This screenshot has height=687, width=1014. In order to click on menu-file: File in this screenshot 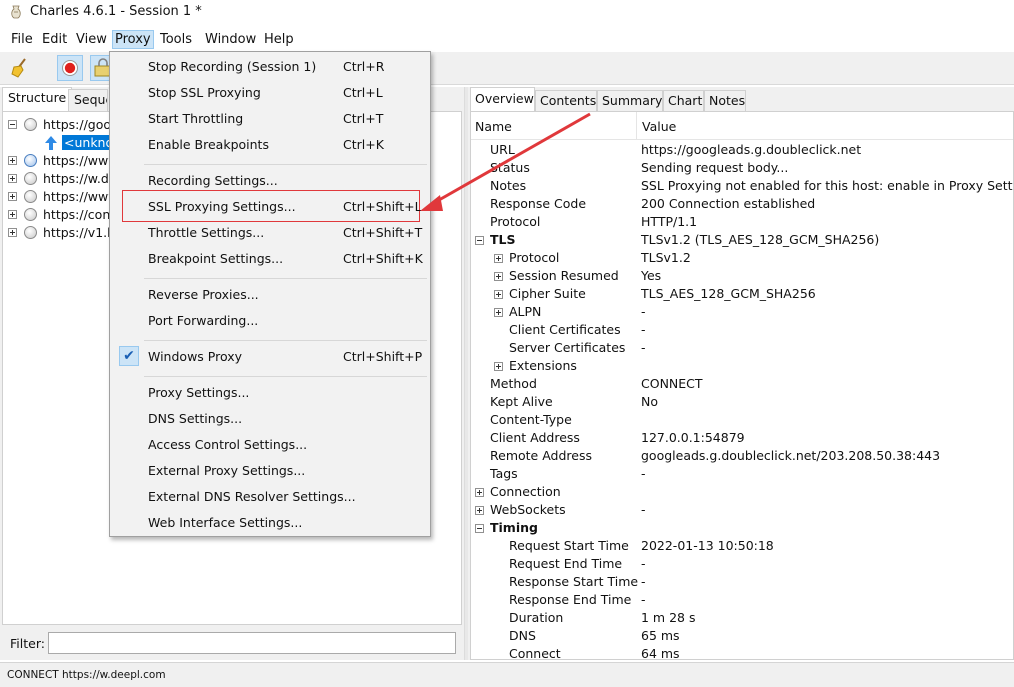, I will do `click(22, 39)`.